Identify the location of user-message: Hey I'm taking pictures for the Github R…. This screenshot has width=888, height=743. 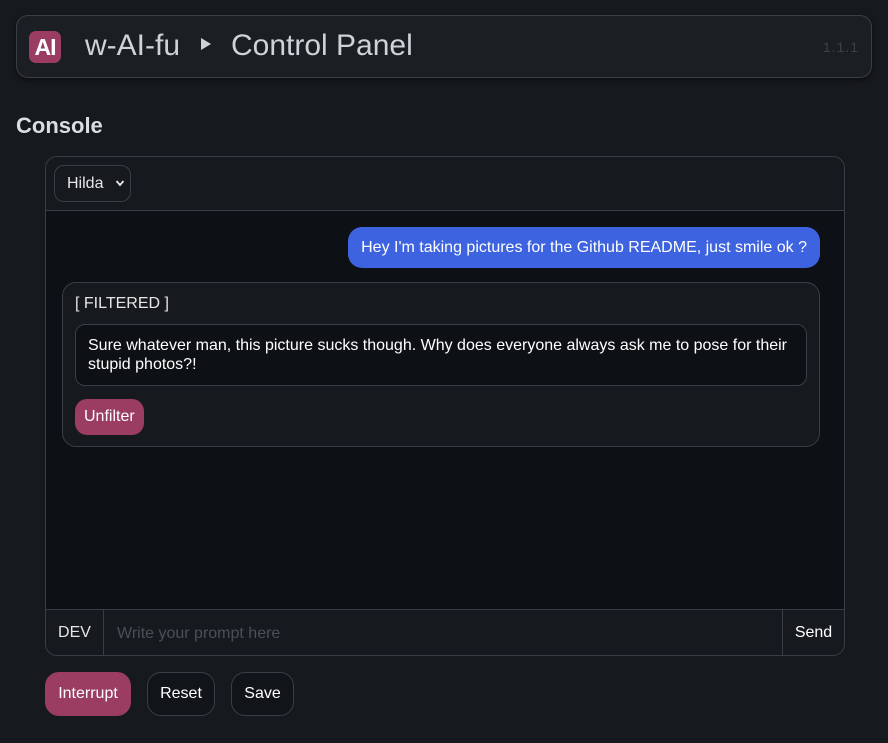
(584, 247).